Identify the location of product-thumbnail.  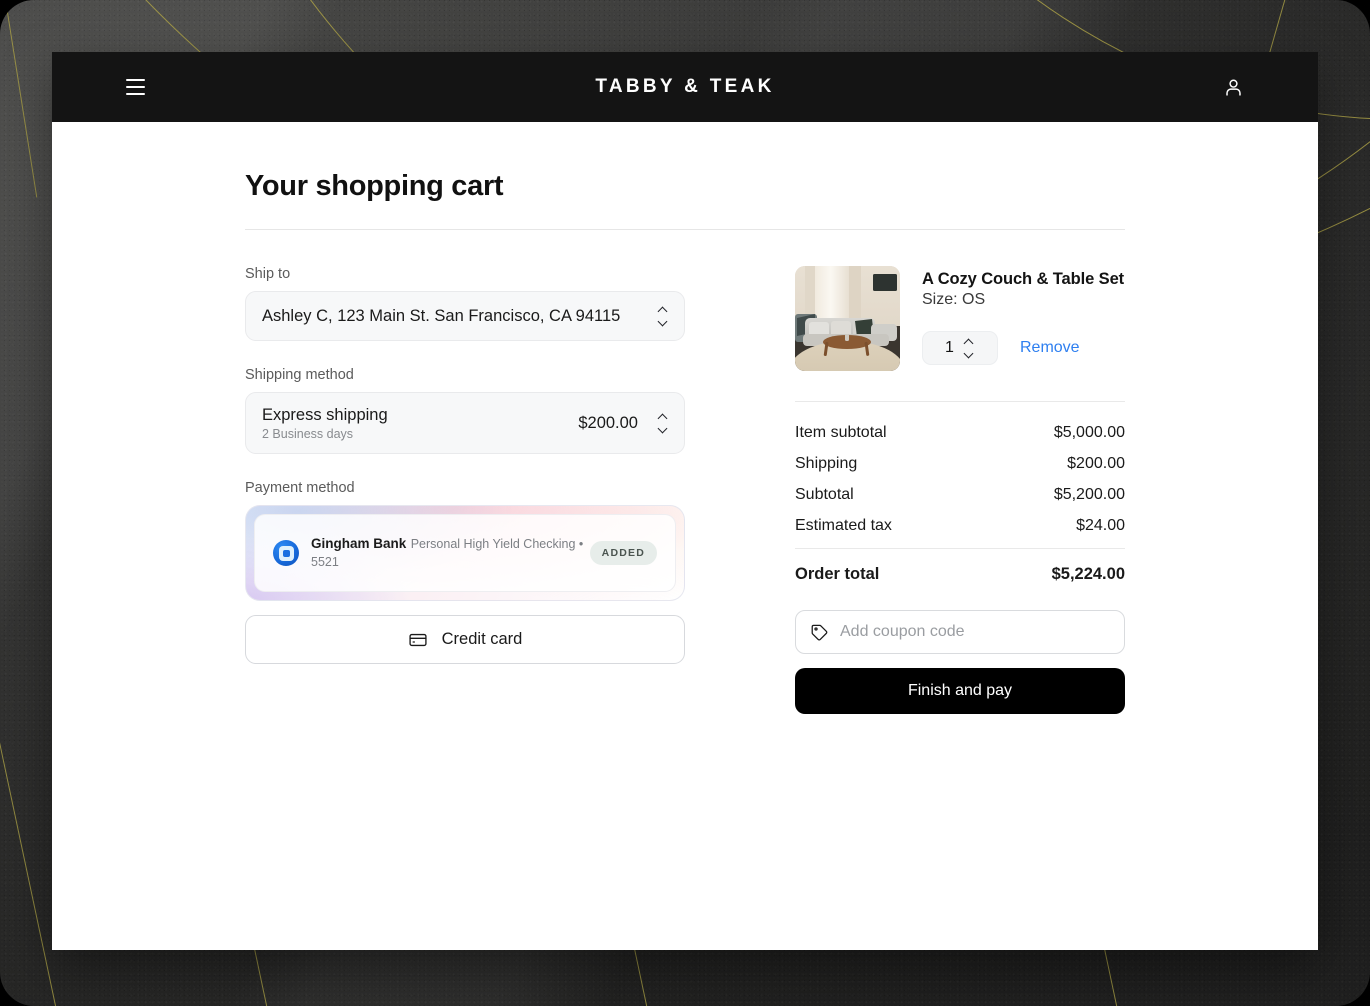
(847, 318).